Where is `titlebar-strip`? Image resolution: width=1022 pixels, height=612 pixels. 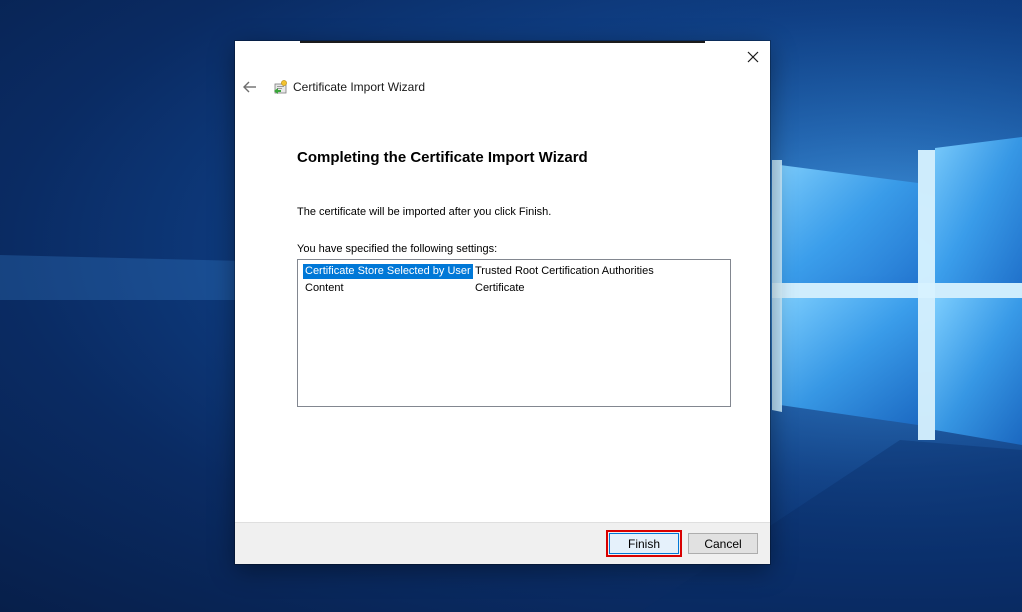 titlebar-strip is located at coordinates (502, 42).